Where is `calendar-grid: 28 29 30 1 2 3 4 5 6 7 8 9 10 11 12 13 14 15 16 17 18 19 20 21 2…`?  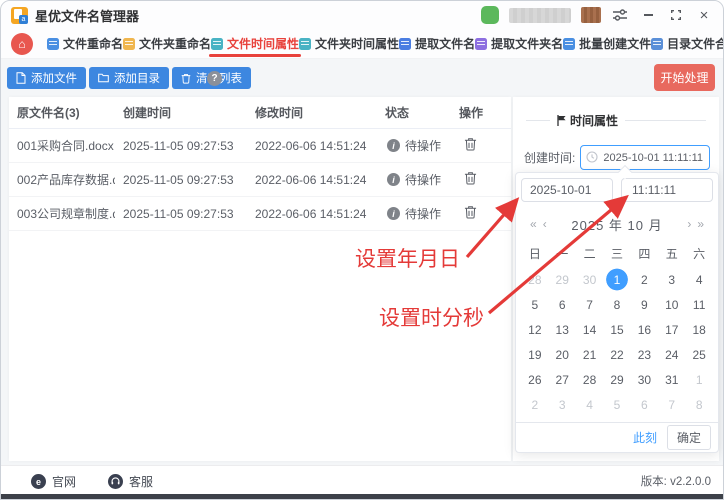
calendar-grid: 28 29 30 1 2 3 4 5 6 7 8 9 10 11 12 13 14 15 16 17 18 19 20 21 2… is located at coordinates (617, 342).